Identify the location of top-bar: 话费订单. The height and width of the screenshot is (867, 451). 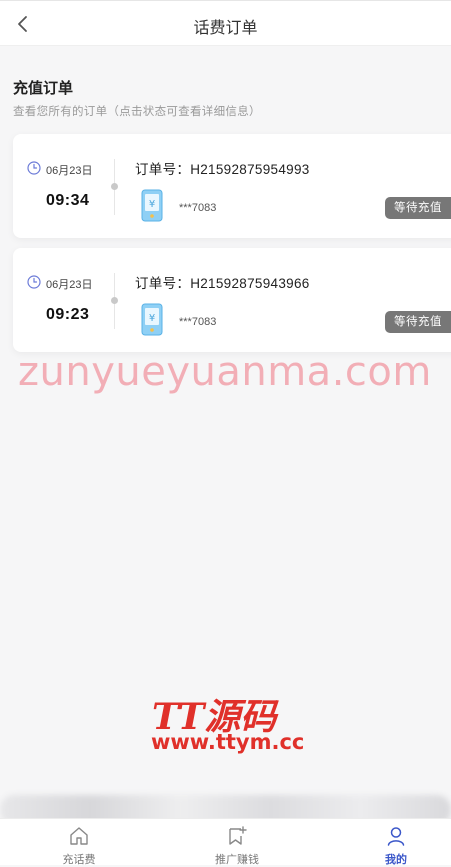
(225, 23).